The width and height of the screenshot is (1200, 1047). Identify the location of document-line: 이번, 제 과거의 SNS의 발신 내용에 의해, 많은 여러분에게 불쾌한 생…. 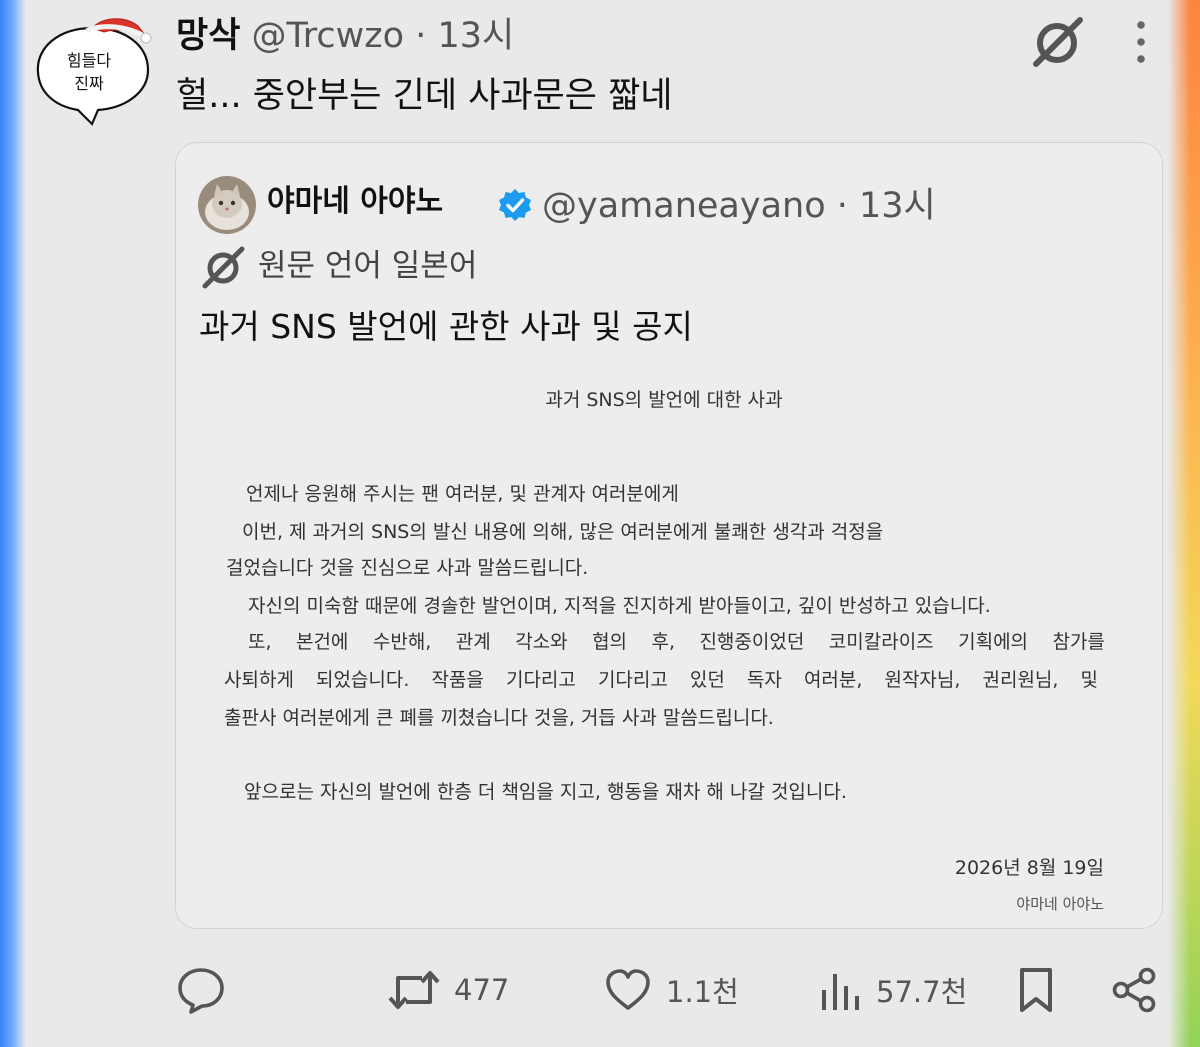
(563, 532).